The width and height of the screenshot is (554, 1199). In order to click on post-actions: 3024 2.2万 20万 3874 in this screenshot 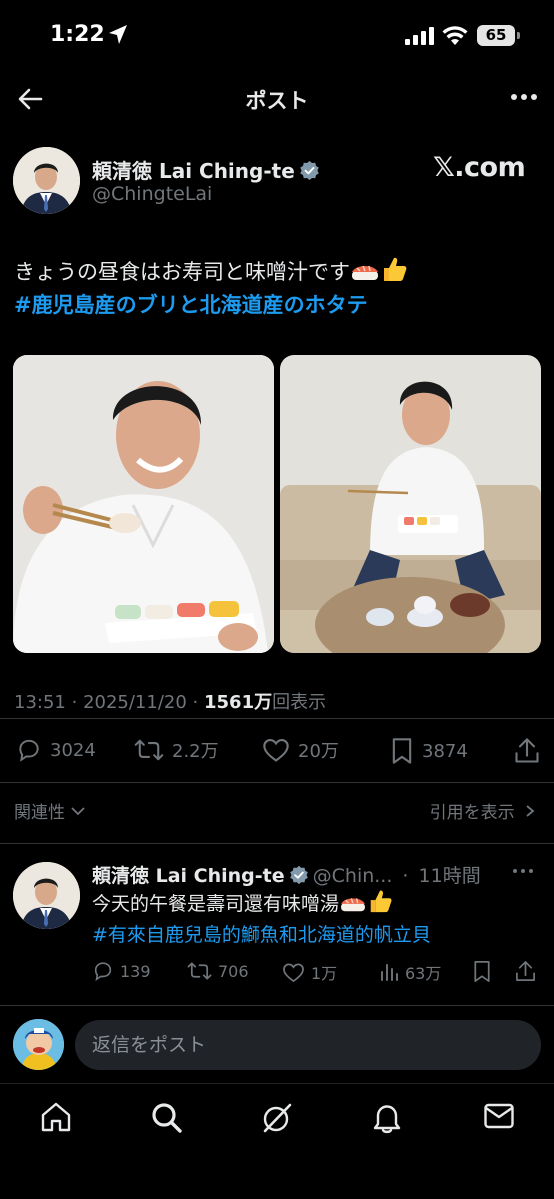, I will do `click(277, 751)`.